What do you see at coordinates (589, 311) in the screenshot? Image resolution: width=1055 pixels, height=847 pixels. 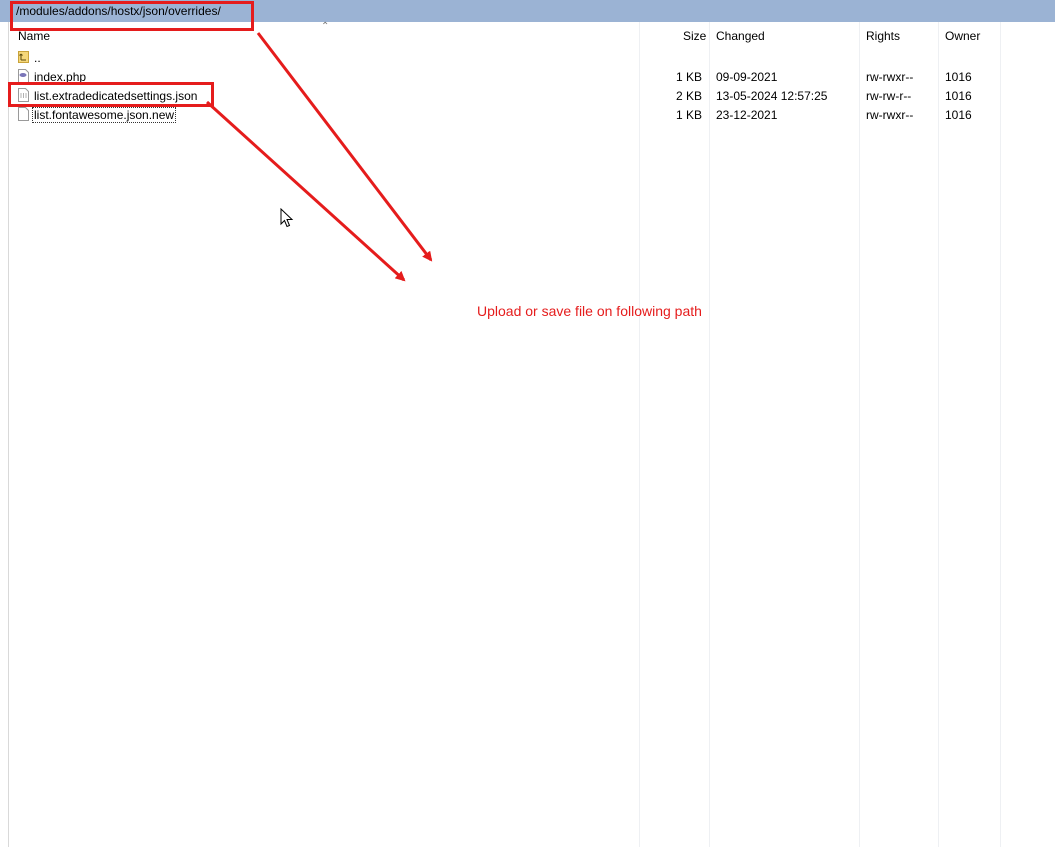 I see `annotation-text: Upload or save file on following path` at bounding box center [589, 311].